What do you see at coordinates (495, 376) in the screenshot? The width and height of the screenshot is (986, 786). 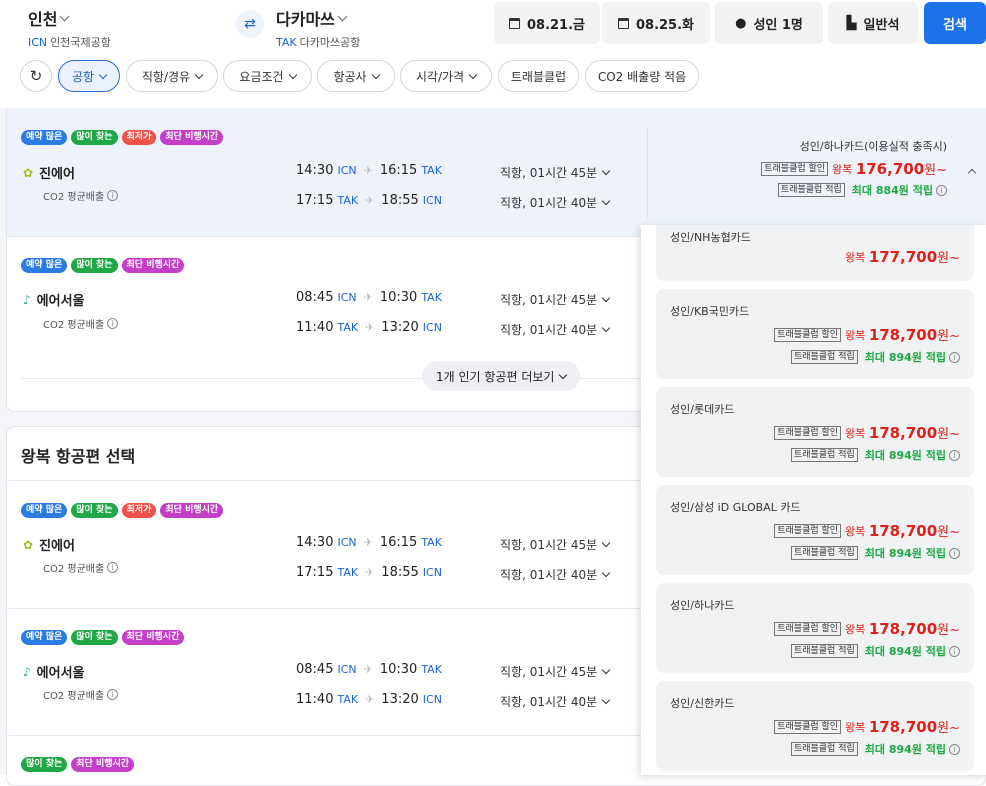 I see `more-flights-label: 1개 인기 항공편 더보기` at bounding box center [495, 376].